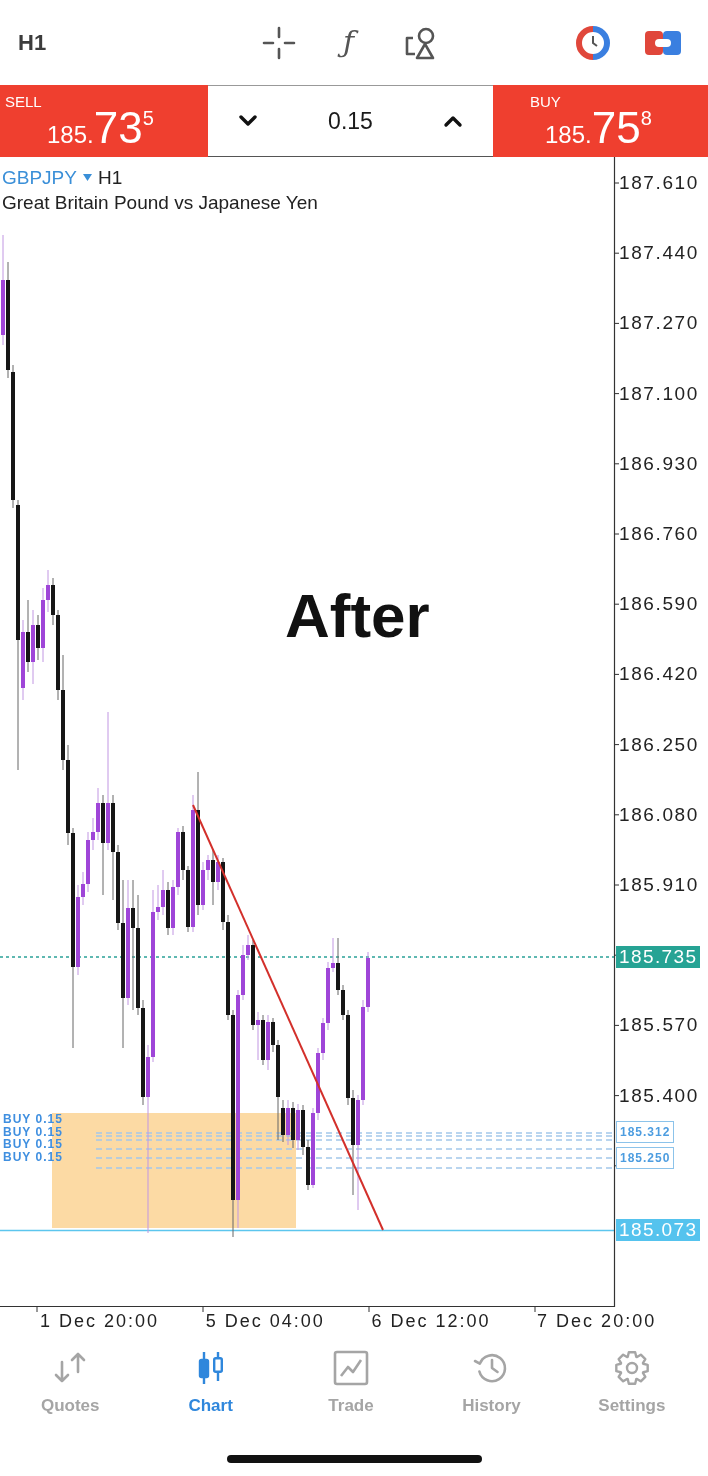 The width and height of the screenshot is (708, 1476). Describe the element at coordinates (248, 121) in the screenshot. I see `chevron-down-icon` at that location.